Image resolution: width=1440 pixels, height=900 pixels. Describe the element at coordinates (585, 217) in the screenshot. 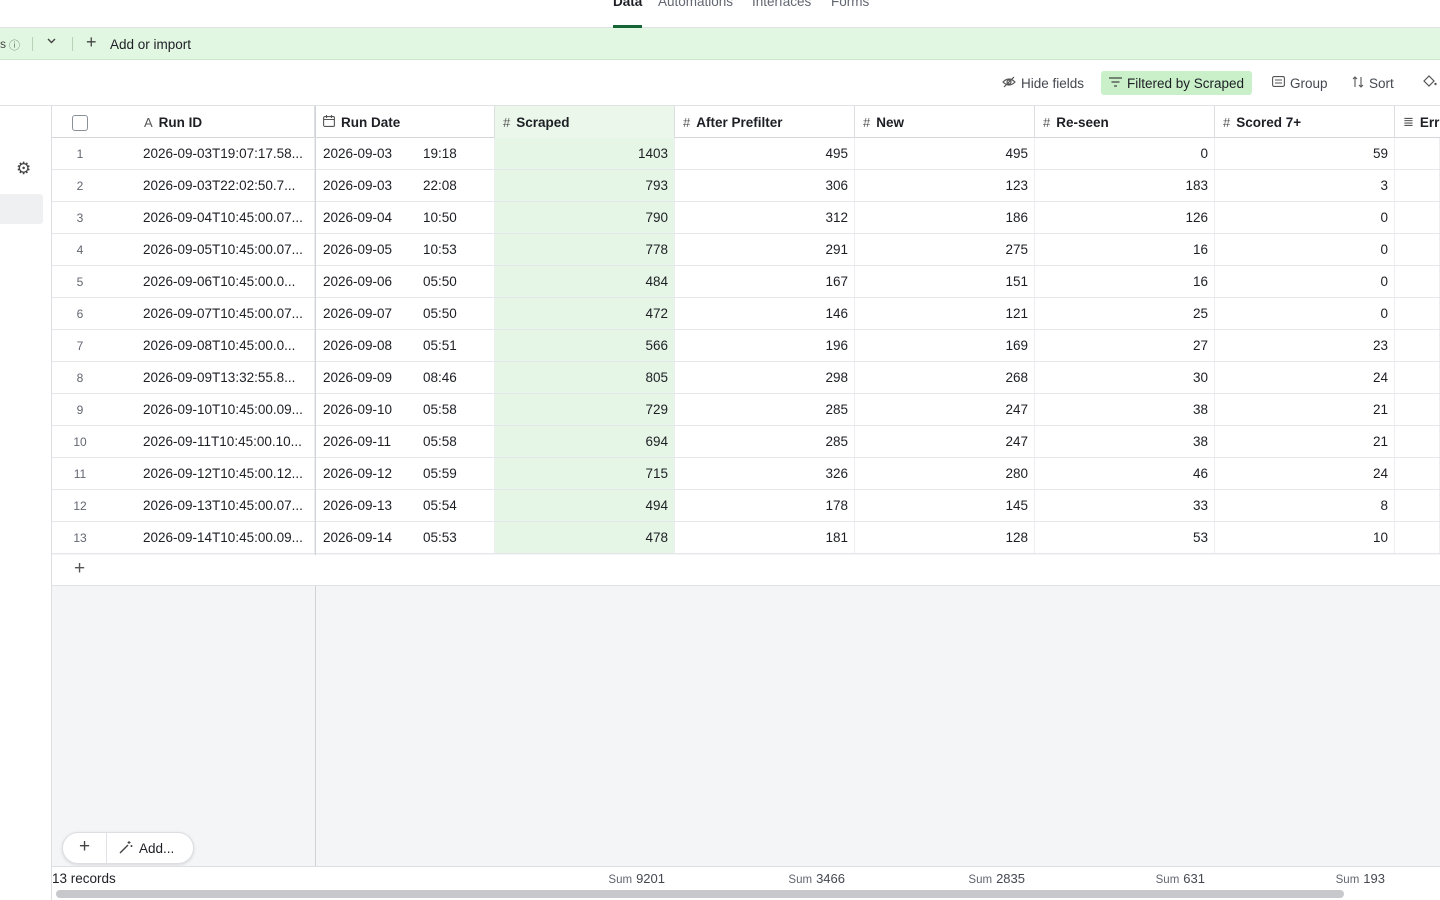

I see `cell-scraped: 790` at that location.